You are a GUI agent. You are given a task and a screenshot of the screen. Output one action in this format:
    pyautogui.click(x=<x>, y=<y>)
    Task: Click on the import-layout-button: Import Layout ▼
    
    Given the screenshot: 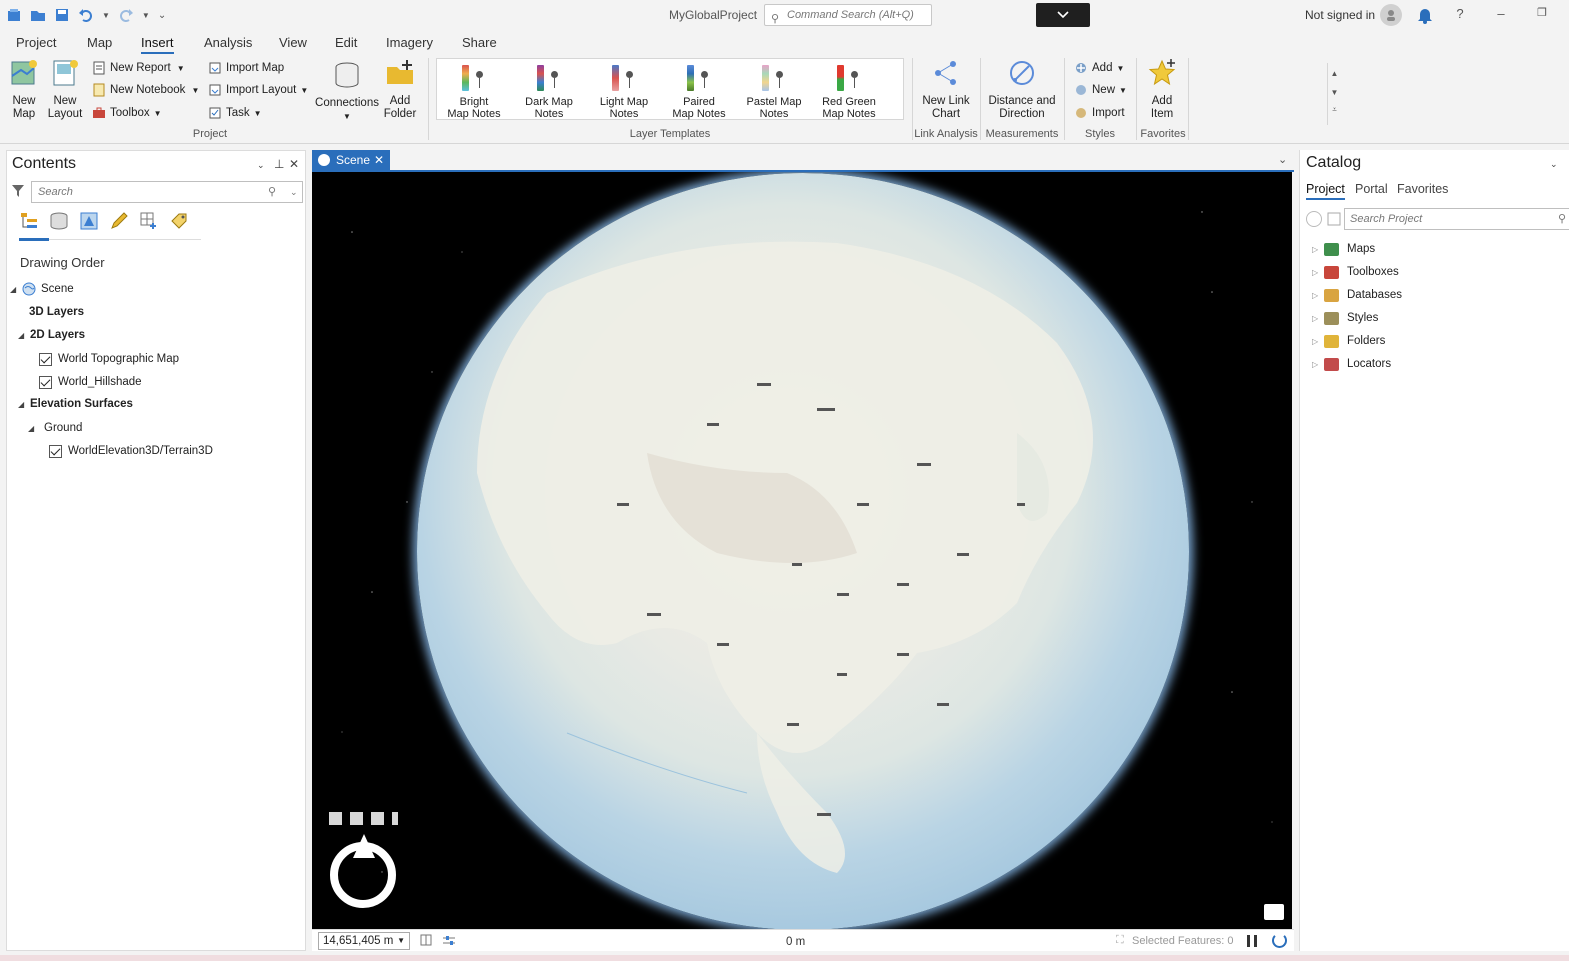 What is the action you would take?
    pyautogui.click(x=258, y=90)
    